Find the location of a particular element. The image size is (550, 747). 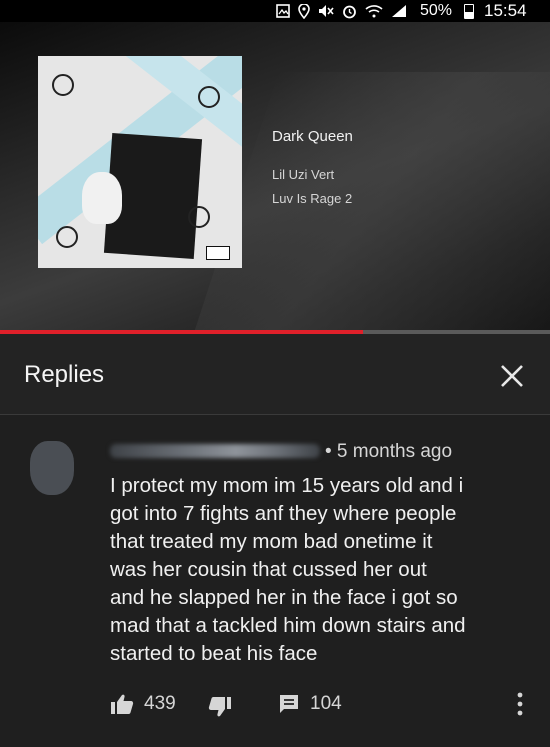

track-title: Dark Queen is located at coordinates (312, 136).